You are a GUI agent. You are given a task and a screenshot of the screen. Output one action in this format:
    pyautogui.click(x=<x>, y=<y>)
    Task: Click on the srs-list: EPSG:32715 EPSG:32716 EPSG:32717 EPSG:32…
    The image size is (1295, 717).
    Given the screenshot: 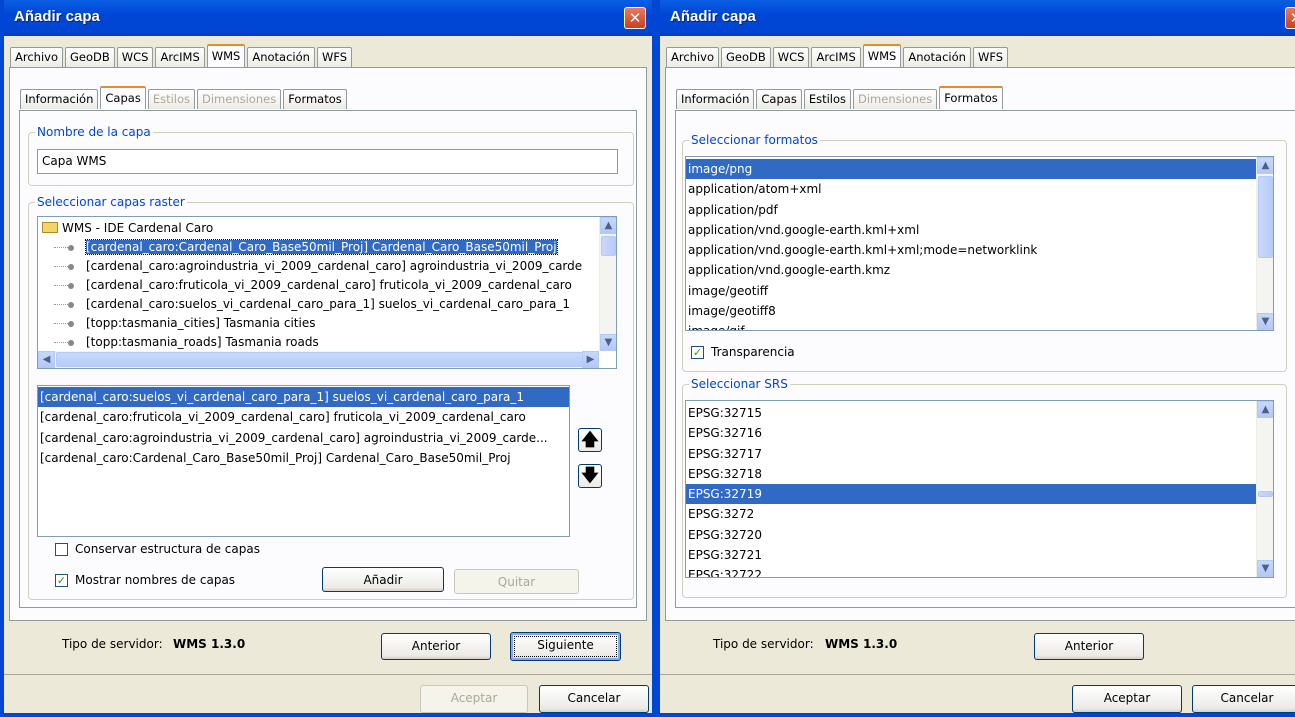 What is the action you would take?
    pyautogui.click(x=979, y=489)
    